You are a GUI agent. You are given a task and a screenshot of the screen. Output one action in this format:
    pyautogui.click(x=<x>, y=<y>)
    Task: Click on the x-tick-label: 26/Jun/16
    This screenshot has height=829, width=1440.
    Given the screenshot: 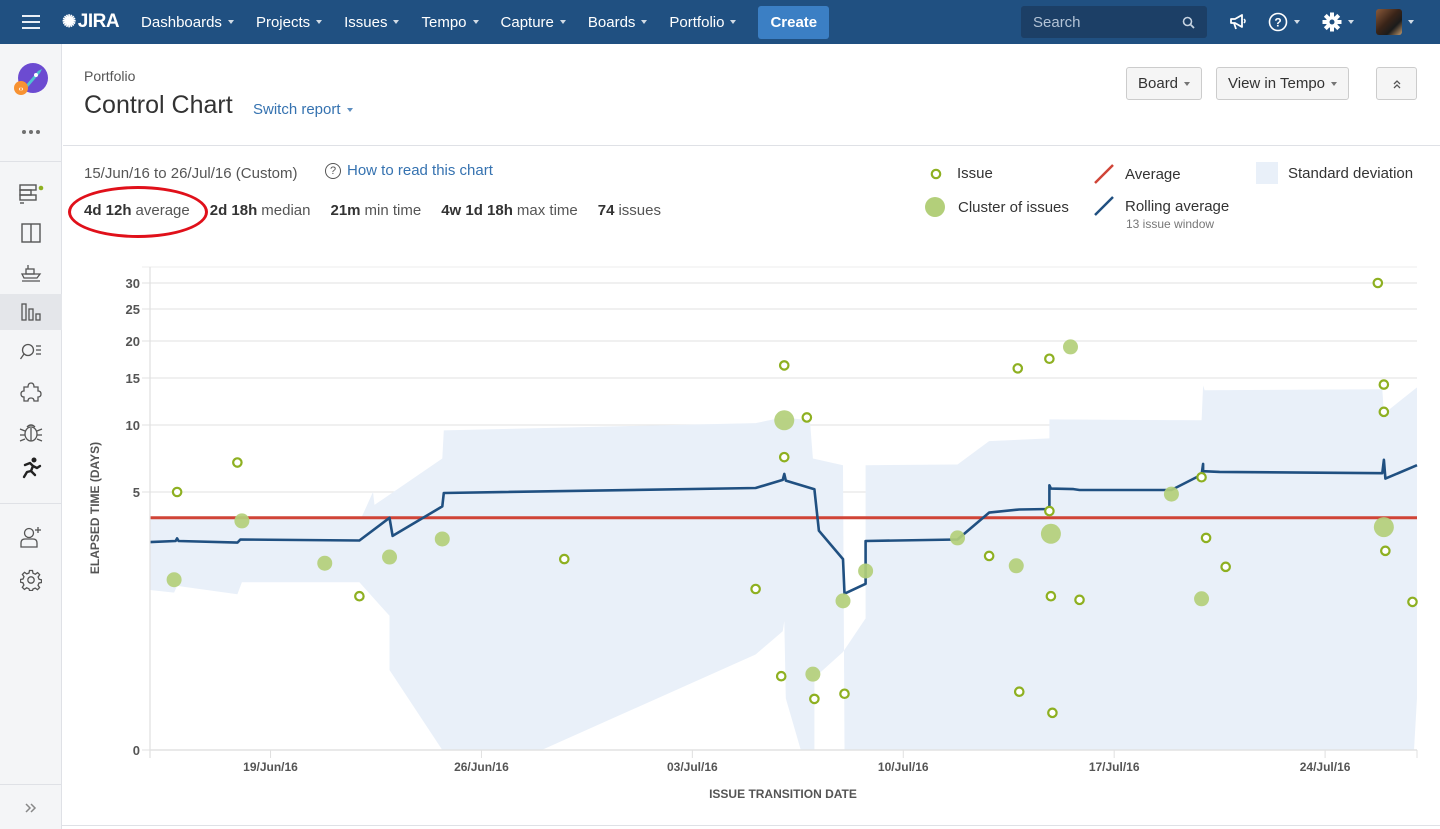 What is the action you would take?
    pyautogui.click(x=481, y=767)
    